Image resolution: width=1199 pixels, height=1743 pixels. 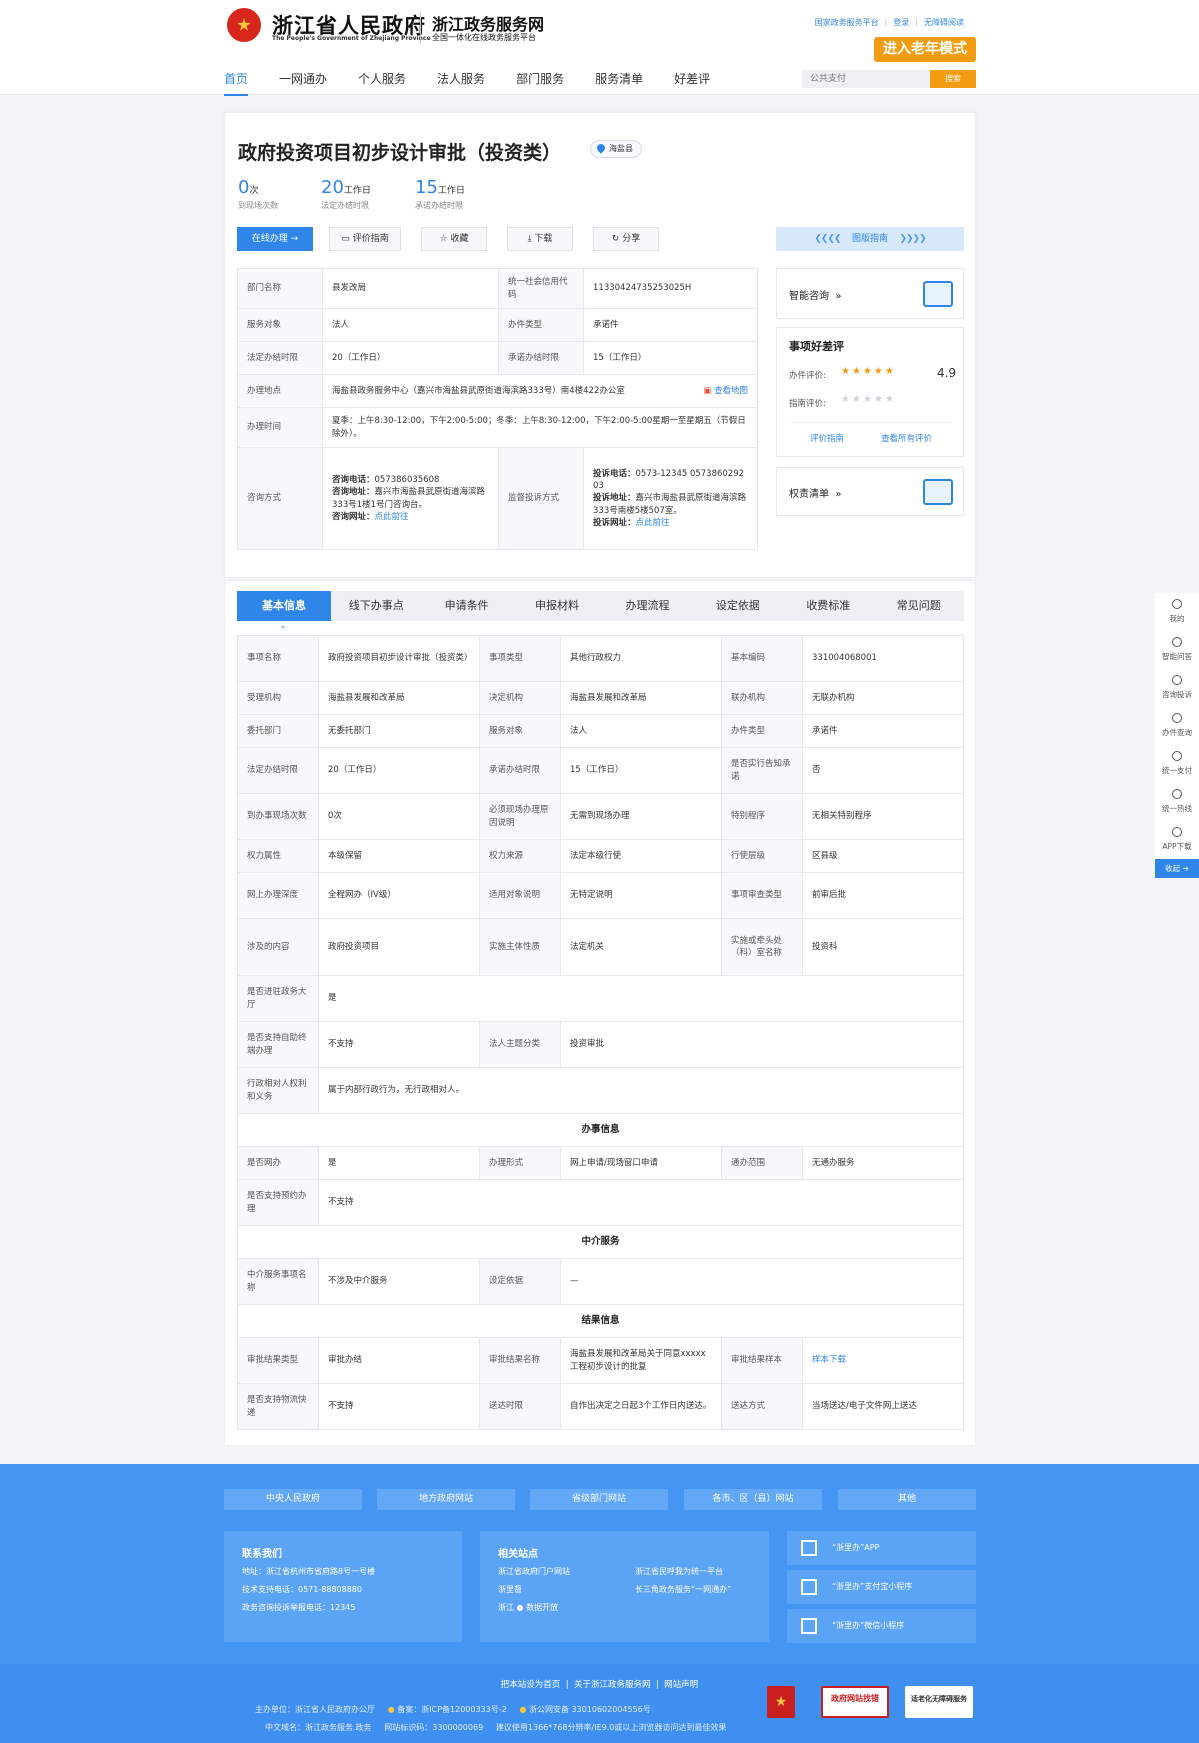 I want to click on alipay-qr-item: “浙里办”支付宝小程序, so click(x=881, y=1587).